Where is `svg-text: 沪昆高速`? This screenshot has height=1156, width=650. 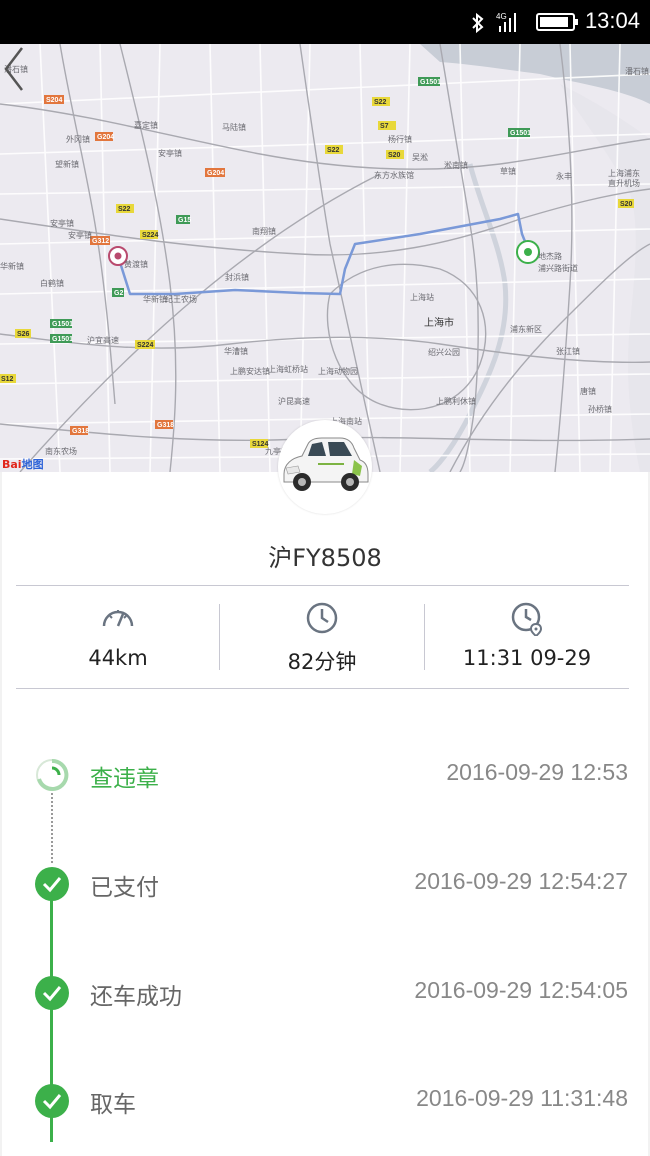
svg-text: 沪昆高速 is located at coordinates (294, 401).